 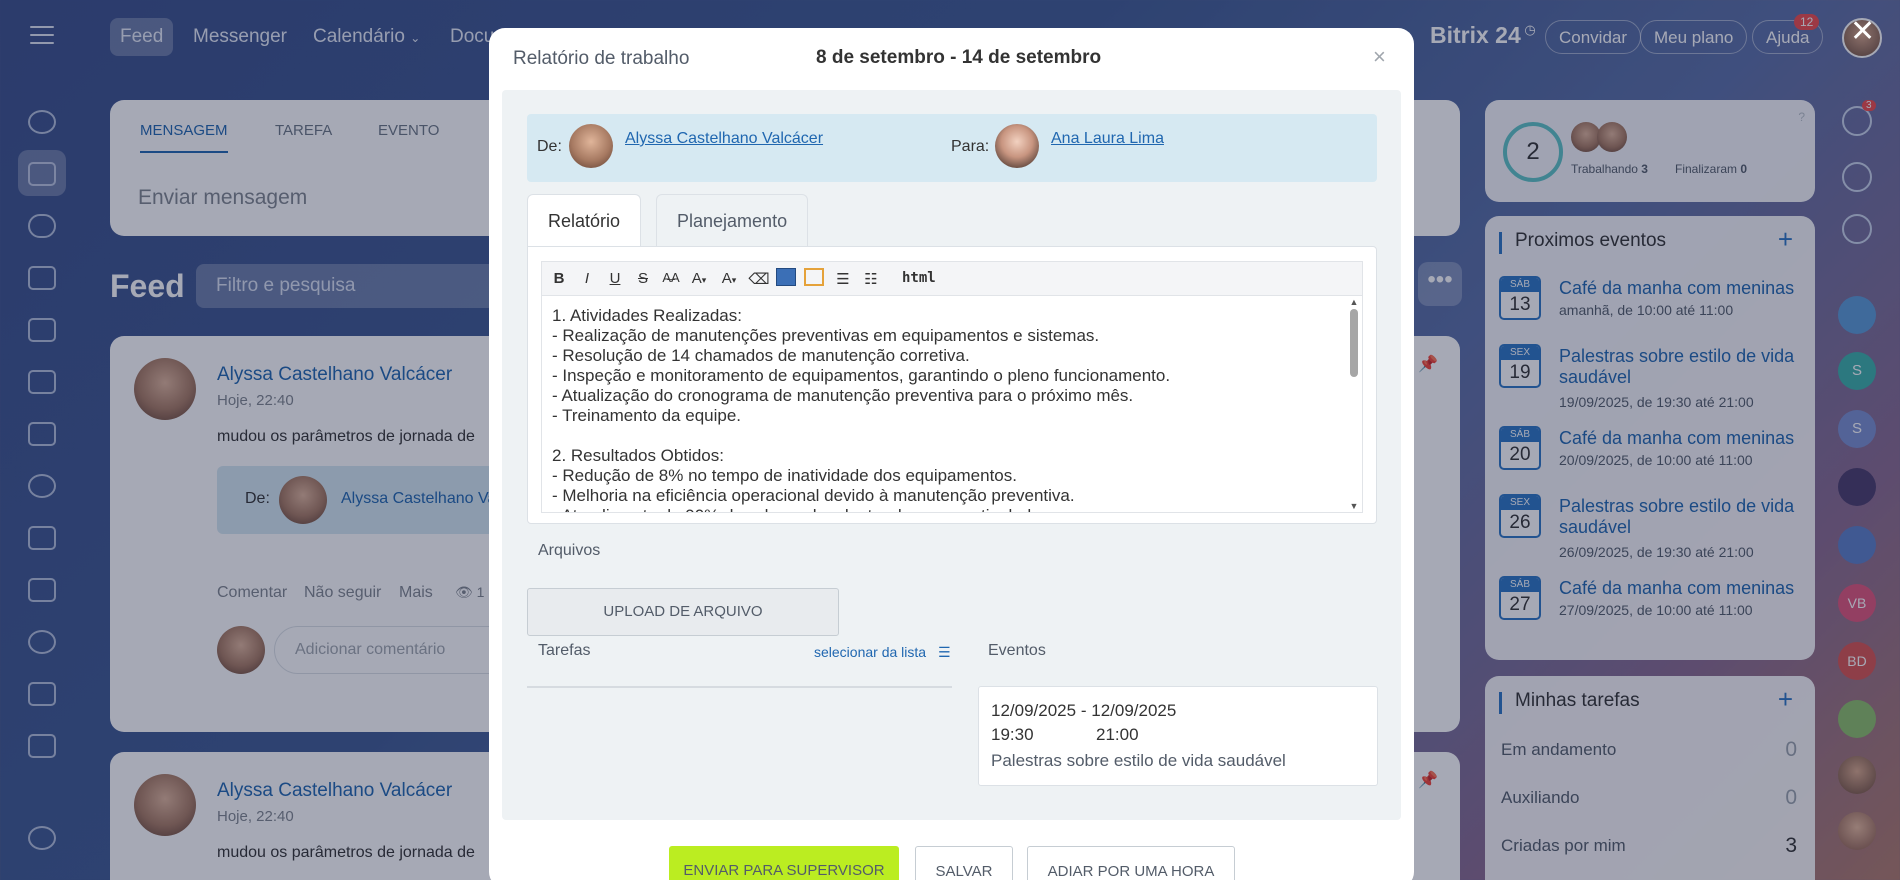 I want to click on report-line: 1. Atividades Realizadas:, so click(x=647, y=315).